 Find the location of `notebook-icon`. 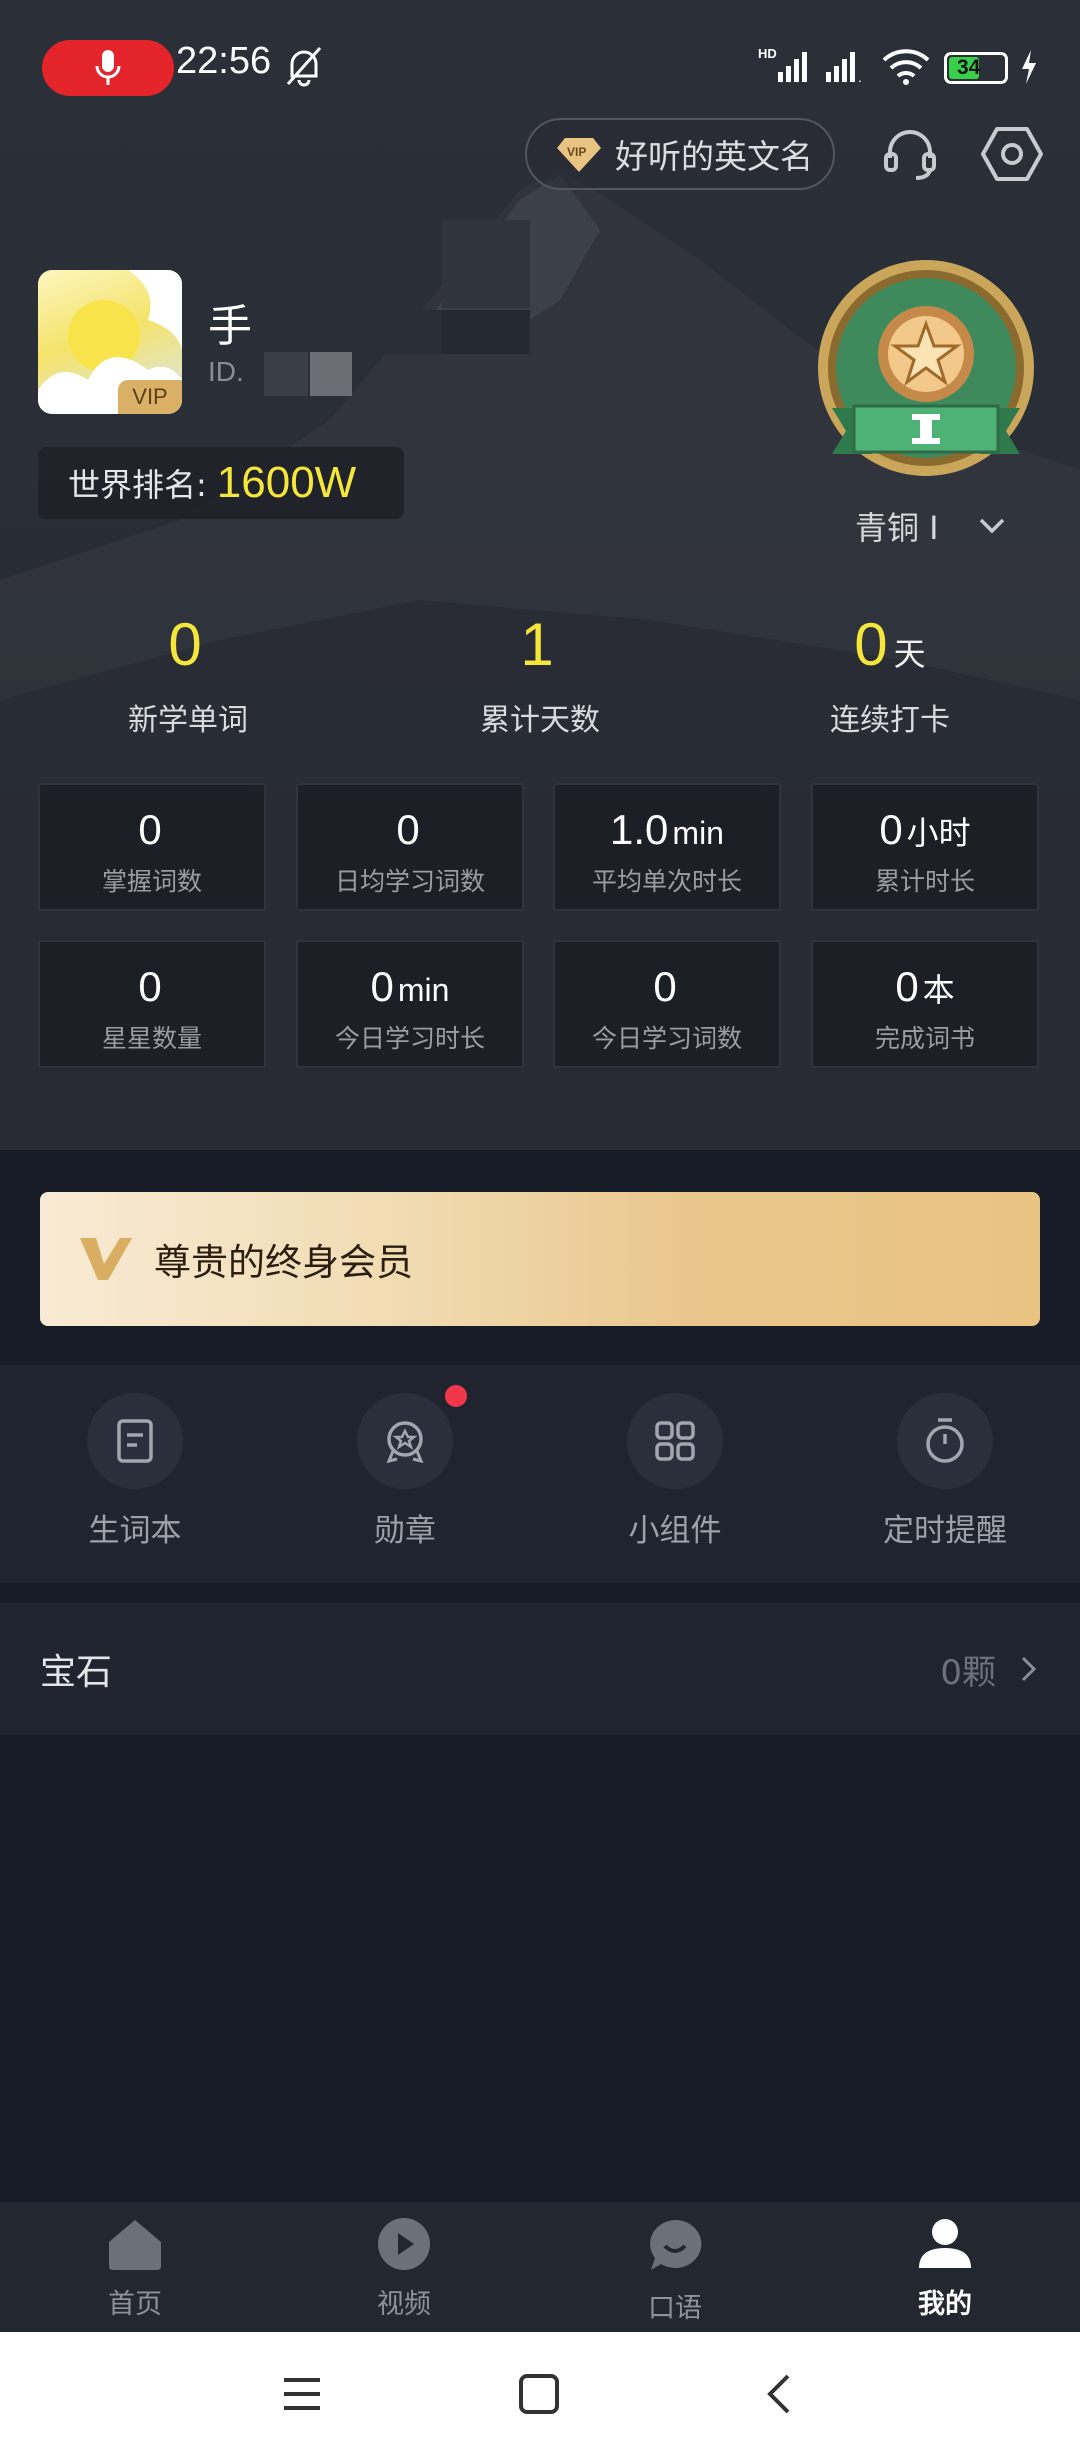

notebook-icon is located at coordinates (135, 1441).